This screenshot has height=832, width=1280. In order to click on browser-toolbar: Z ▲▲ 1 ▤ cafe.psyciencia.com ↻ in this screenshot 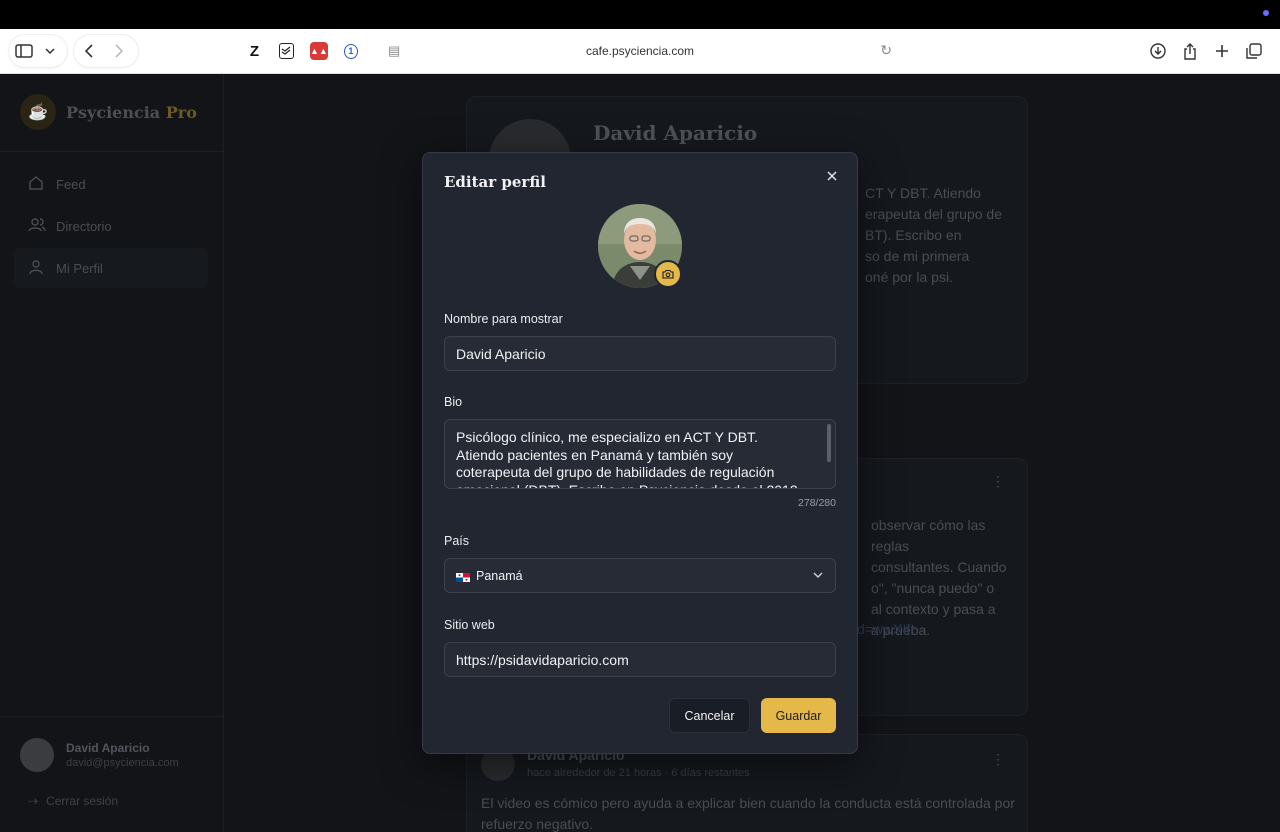, I will do `click(640, 51)`.